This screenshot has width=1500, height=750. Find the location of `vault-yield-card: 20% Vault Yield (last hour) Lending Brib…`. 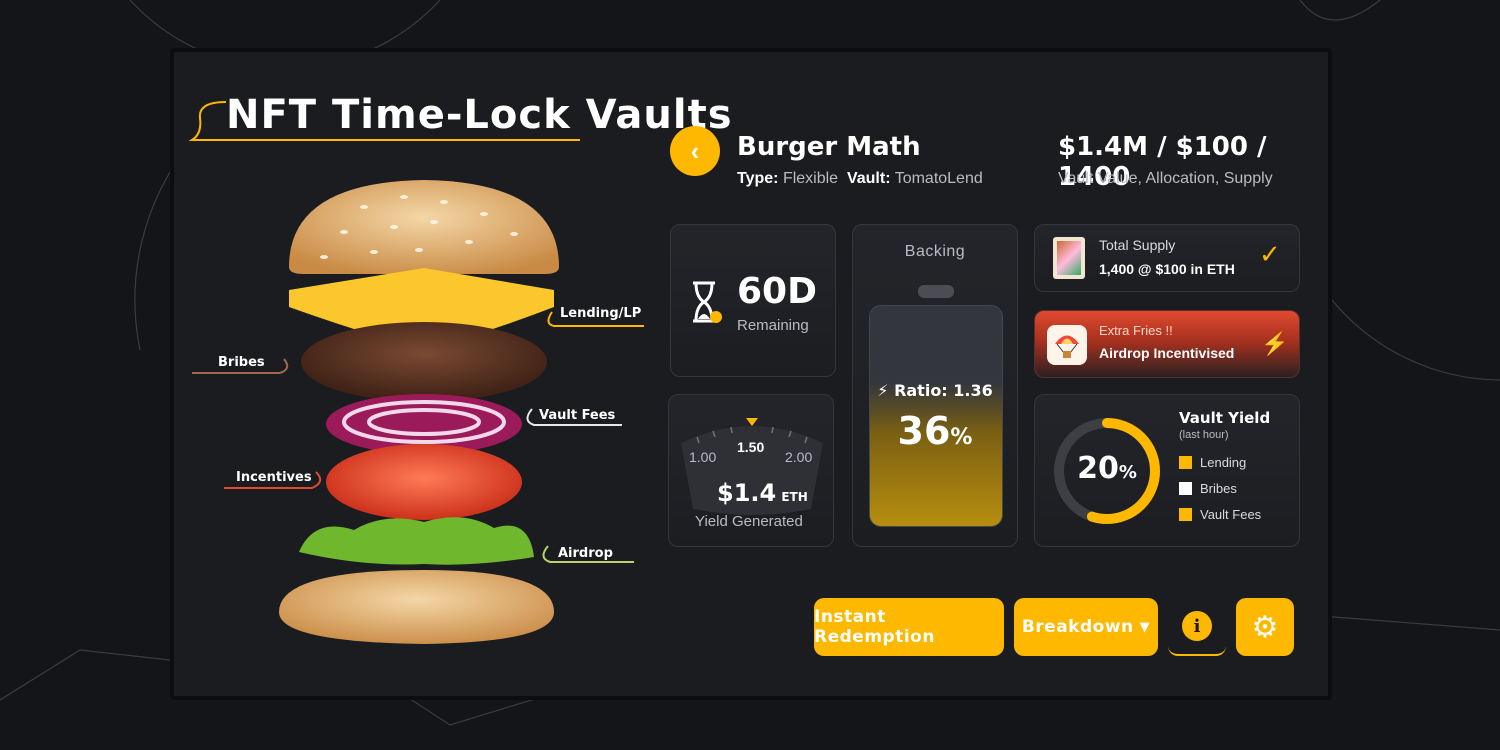

vault-yield-card: 20% Vault Yield (last hour) Lending Brib… is located at coordinates (1167, 470).